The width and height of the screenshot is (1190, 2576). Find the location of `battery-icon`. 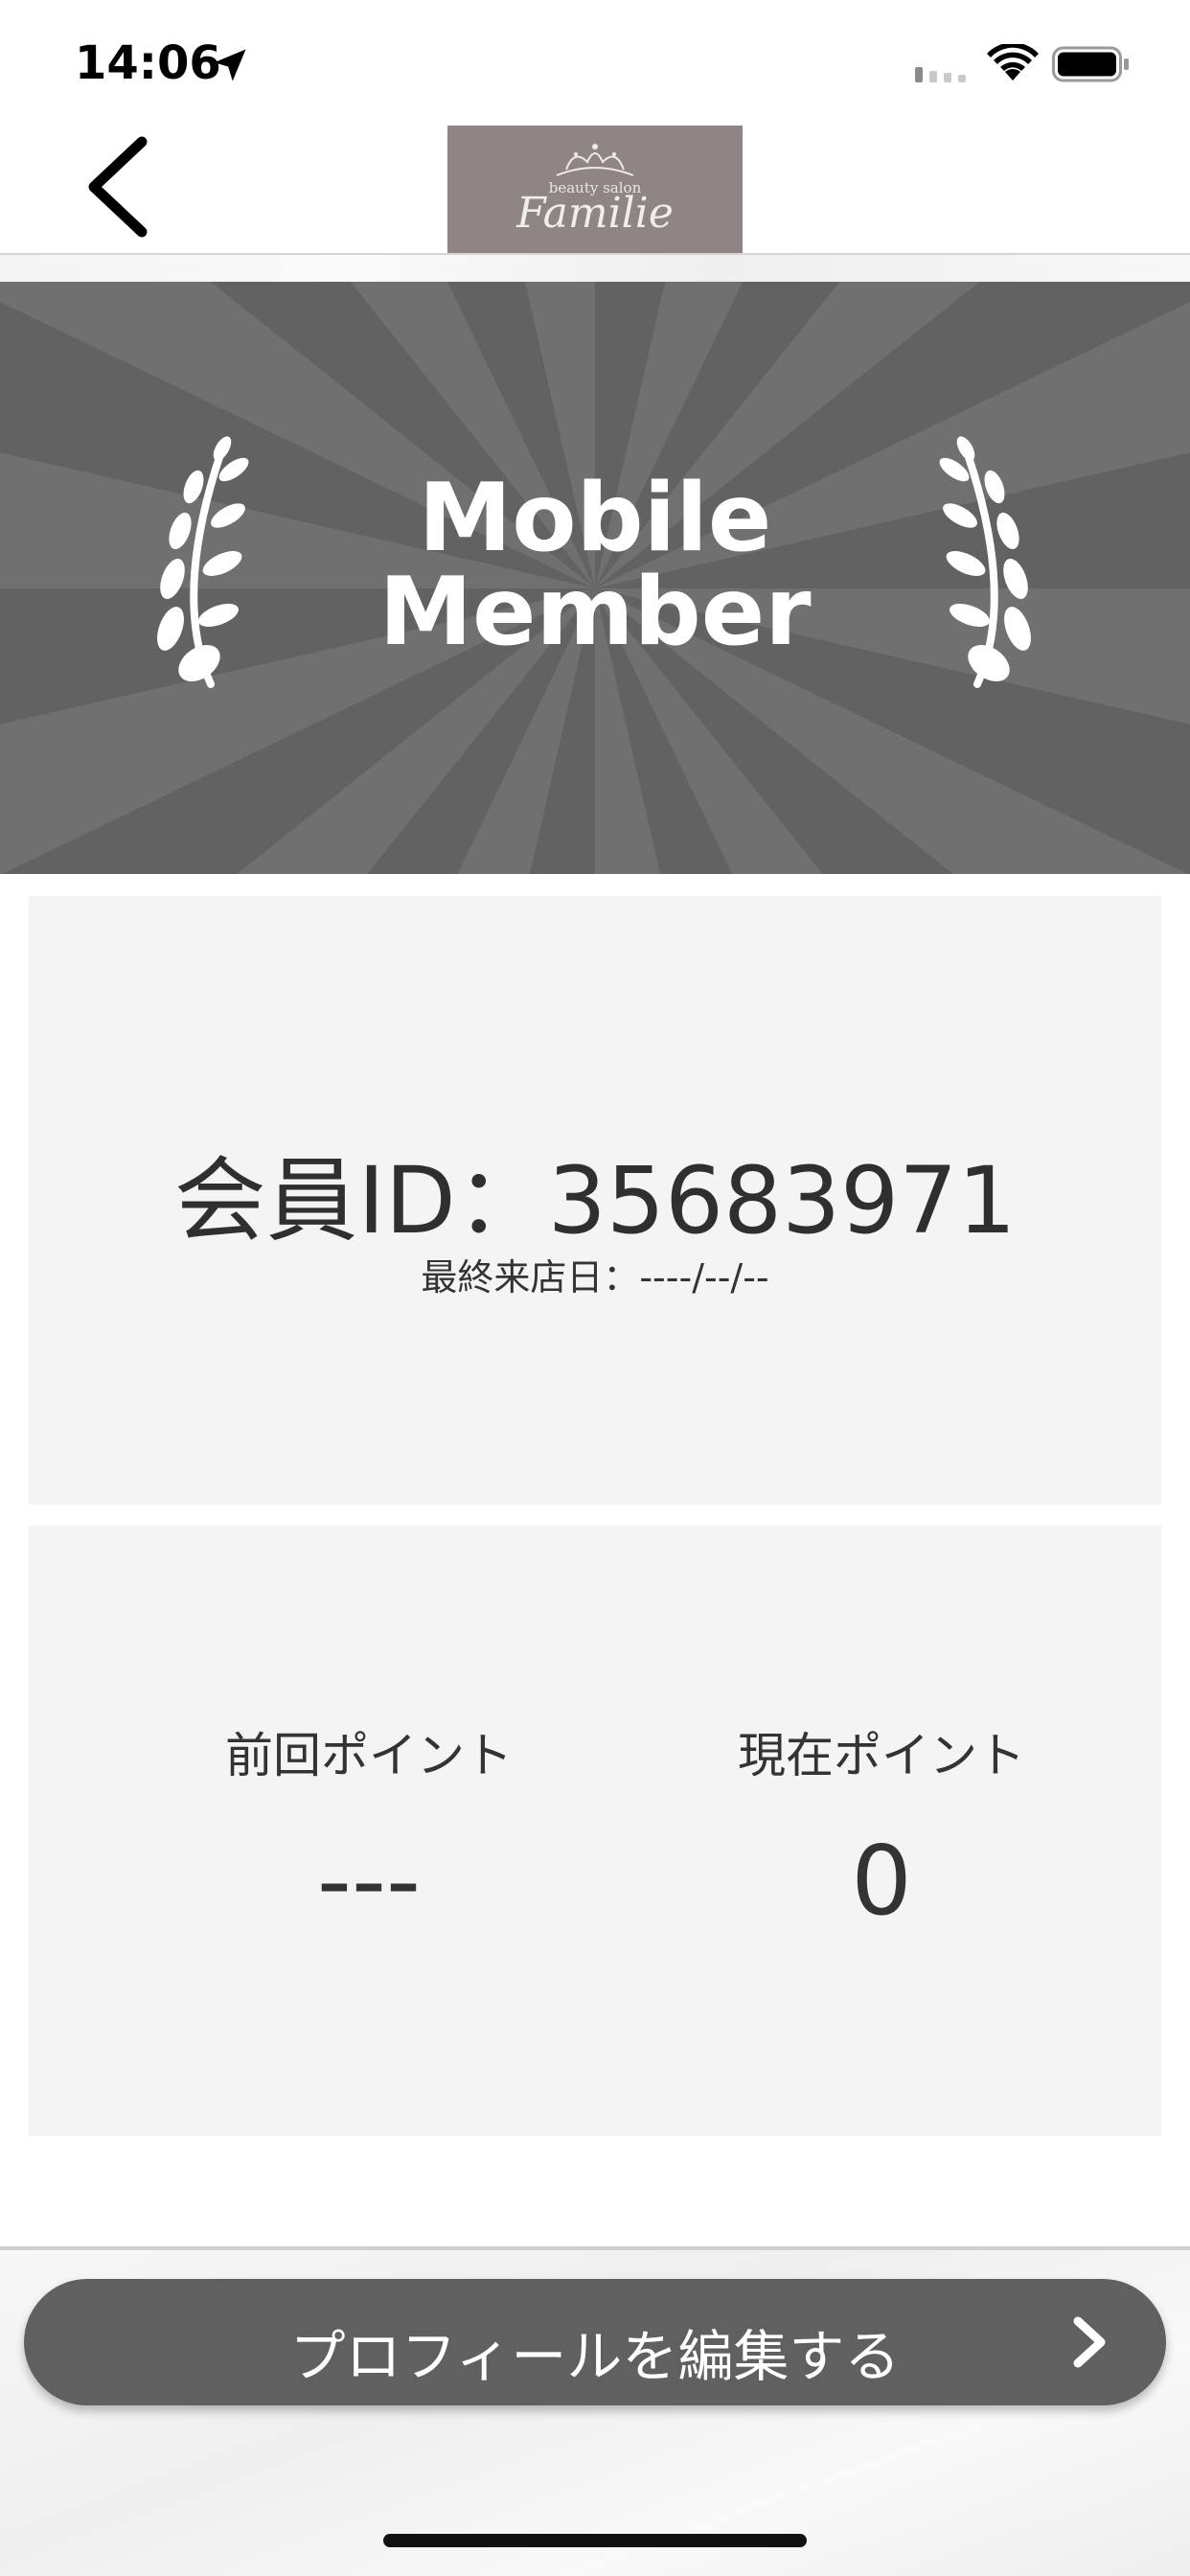

battery-icon is located at coordinates (1091, 64).